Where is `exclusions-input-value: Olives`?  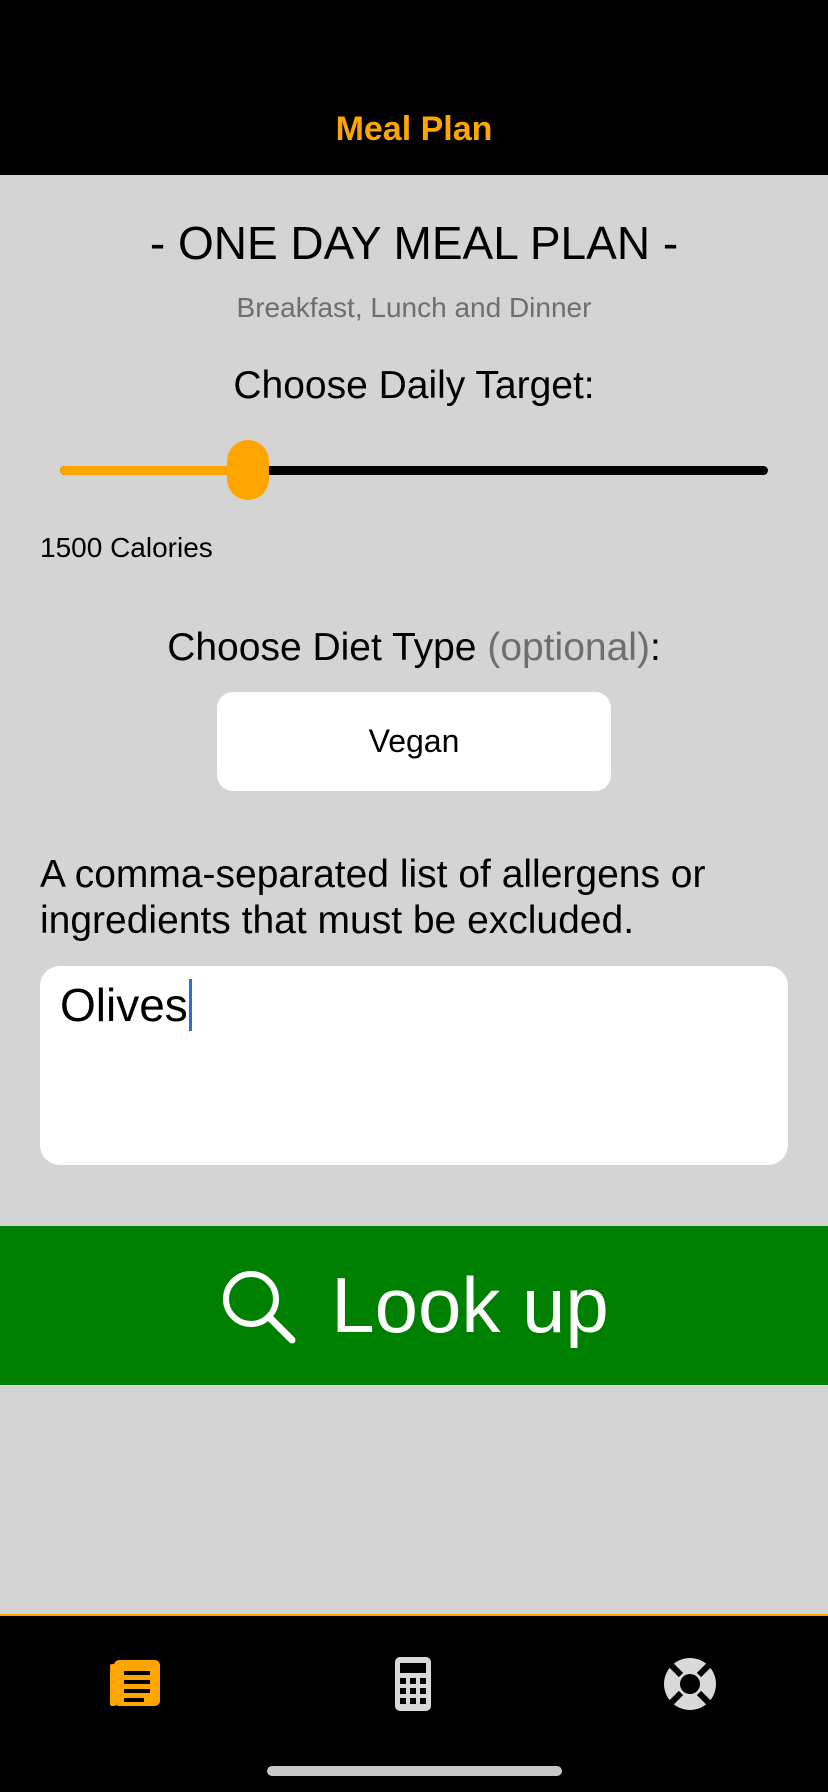
exclusions-input-value: Olives is located at coordinates (124, 1005).